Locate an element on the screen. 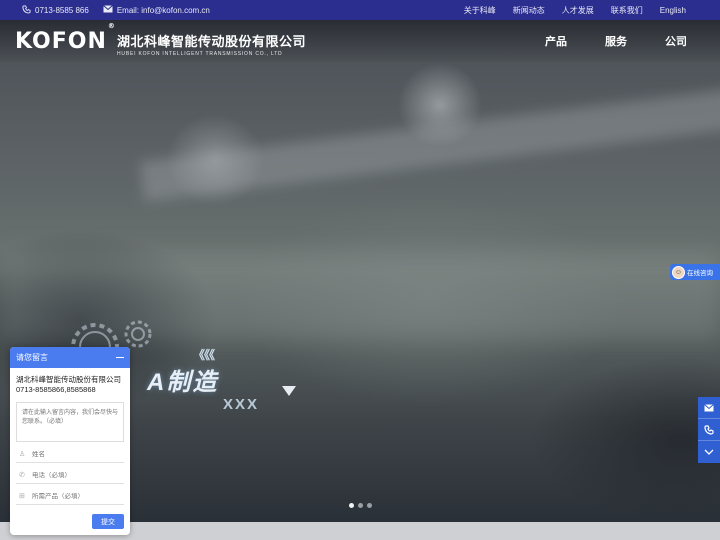 This screenshot has height=540, width=720. online-consult-button: ☺ 在线咨询 is located at coordinates (695, 272).